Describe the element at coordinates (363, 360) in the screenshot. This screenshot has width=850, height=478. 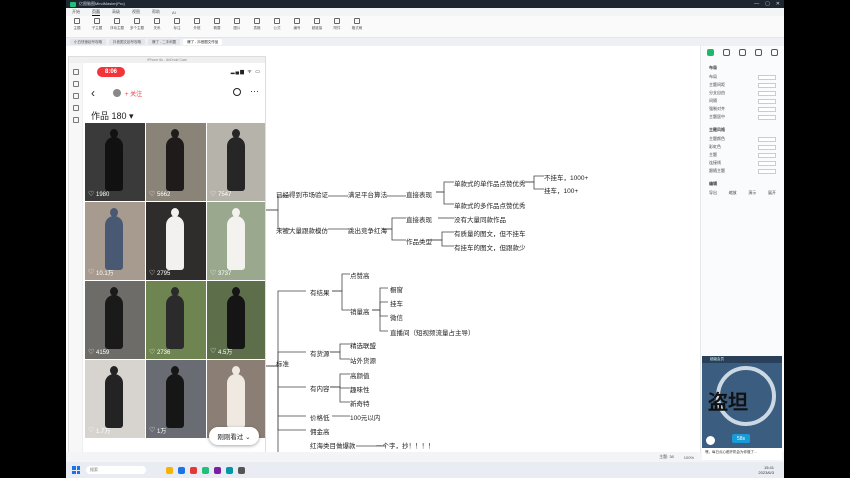
I see `node-offsite-supply: 站外货源` at that location.